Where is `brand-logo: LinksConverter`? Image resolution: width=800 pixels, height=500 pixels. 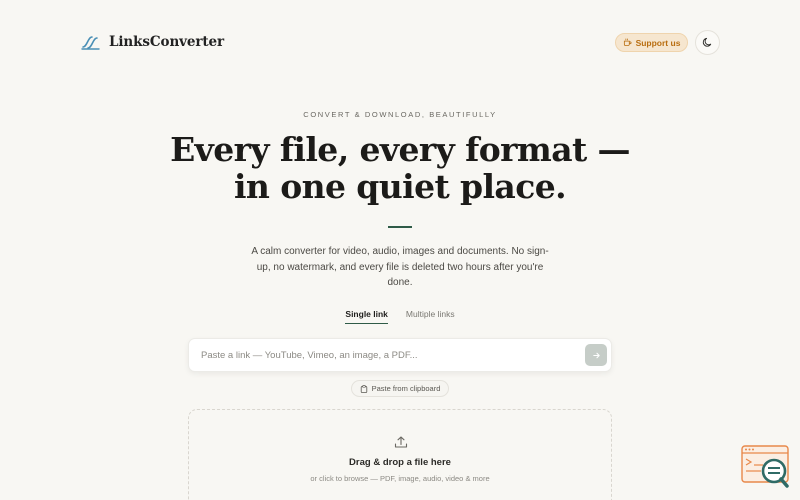
brand-logo: LinksConverter is located at coordinates (152, 42).